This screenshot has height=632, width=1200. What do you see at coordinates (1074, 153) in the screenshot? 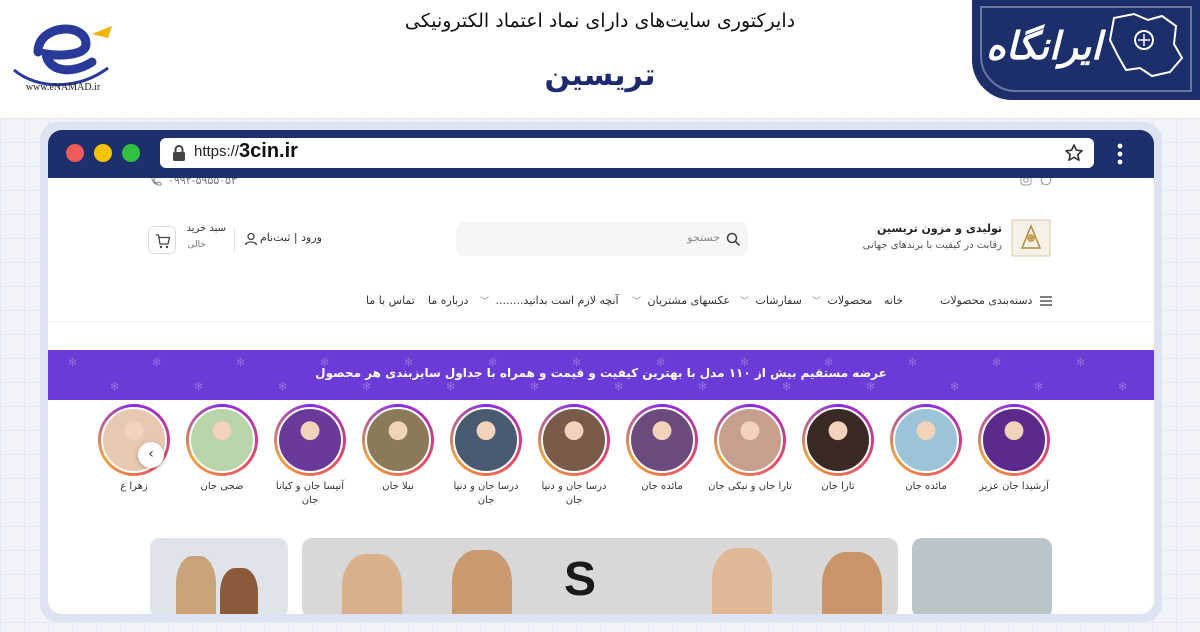
I see `bookmark-star-icon` at bounding box center [1074, 153].